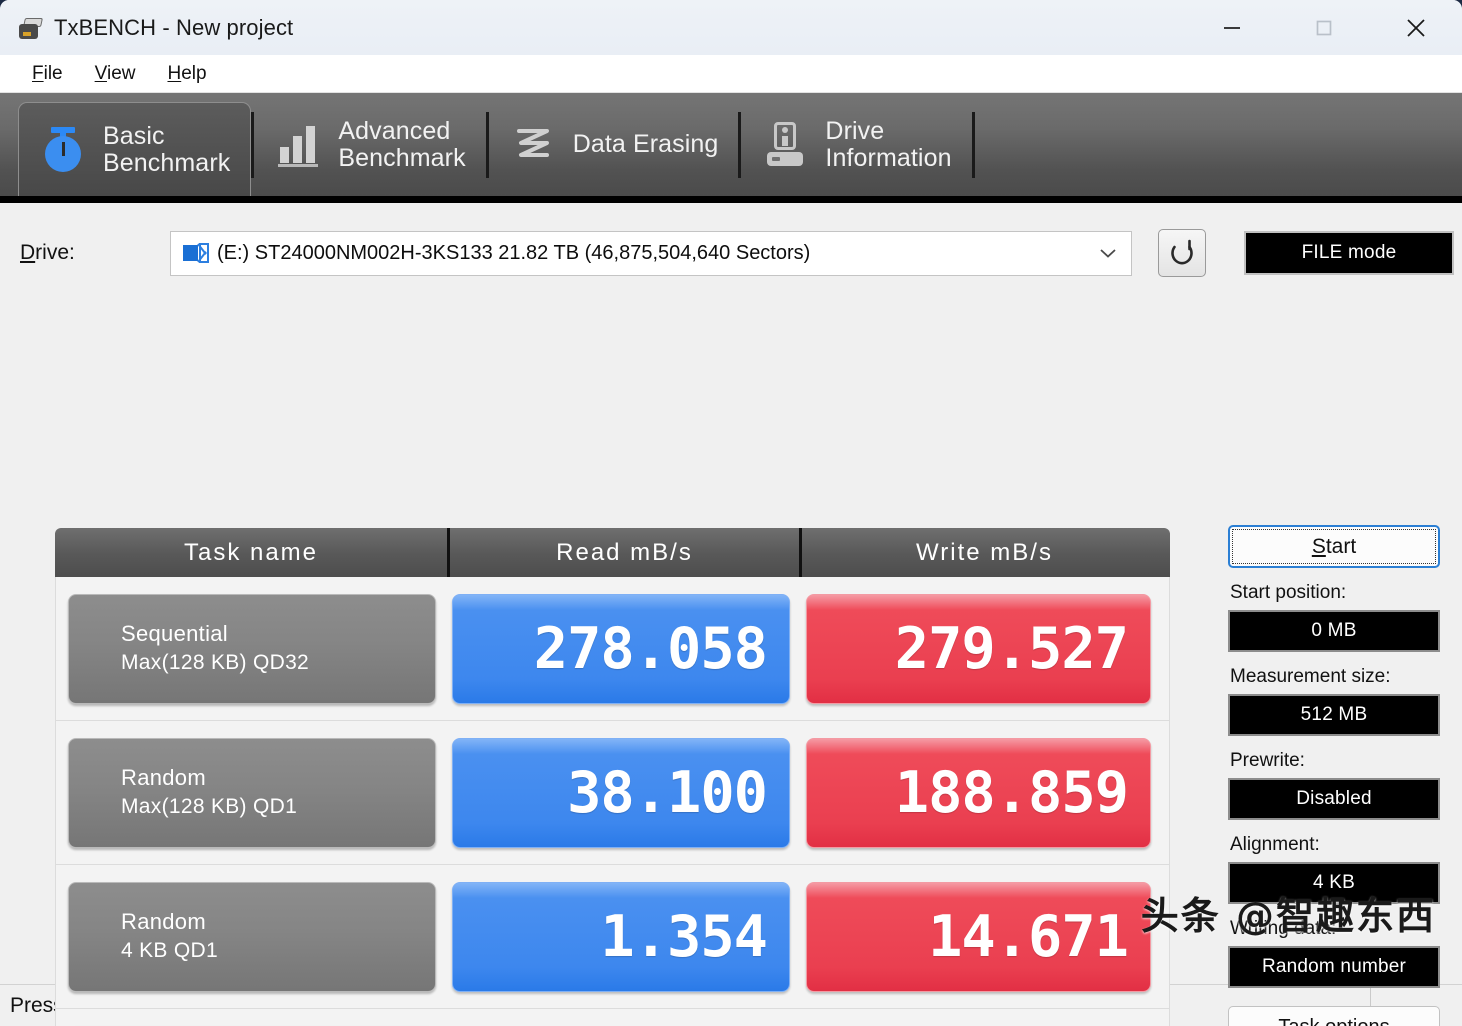  I want to click on menu-label-file-rest: ile, so click(53, 73).